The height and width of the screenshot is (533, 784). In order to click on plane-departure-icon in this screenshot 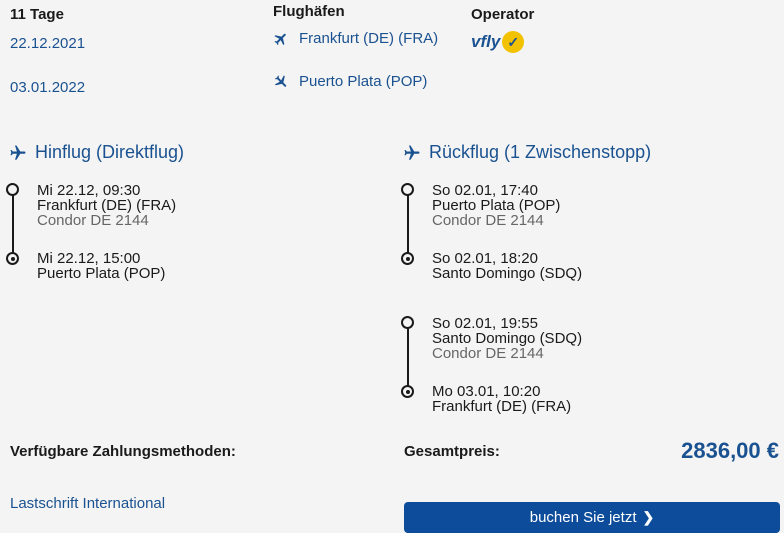, I will do `click(280, 39)`.